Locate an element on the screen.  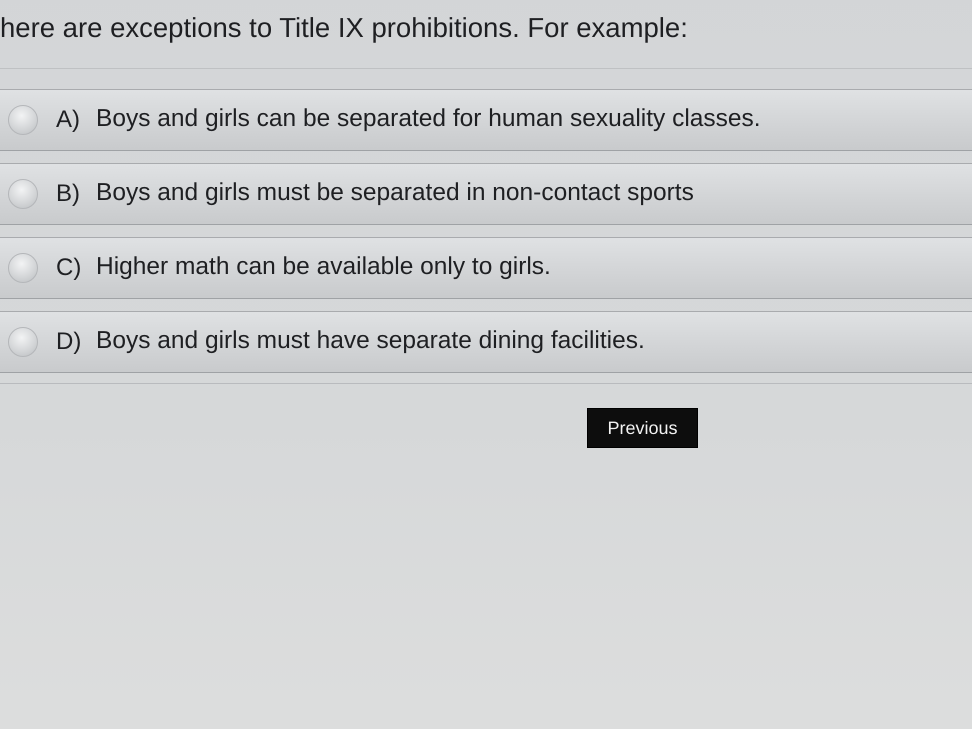
option-text: Boys and girls must have separate dining facilities. is located at coordinates (370, 341).